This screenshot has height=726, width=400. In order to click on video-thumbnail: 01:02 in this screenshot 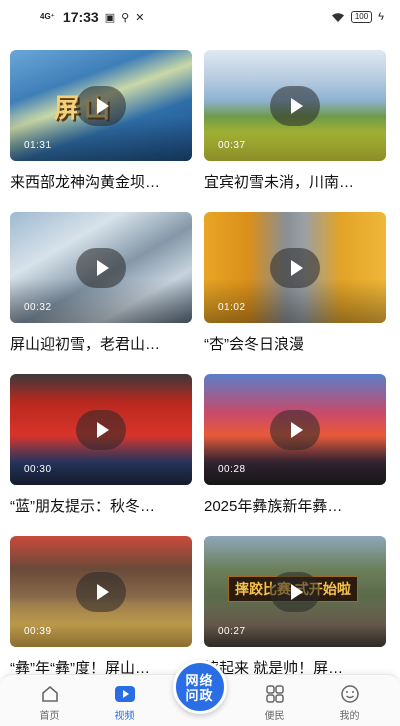, I will do `click(295, 267)`.